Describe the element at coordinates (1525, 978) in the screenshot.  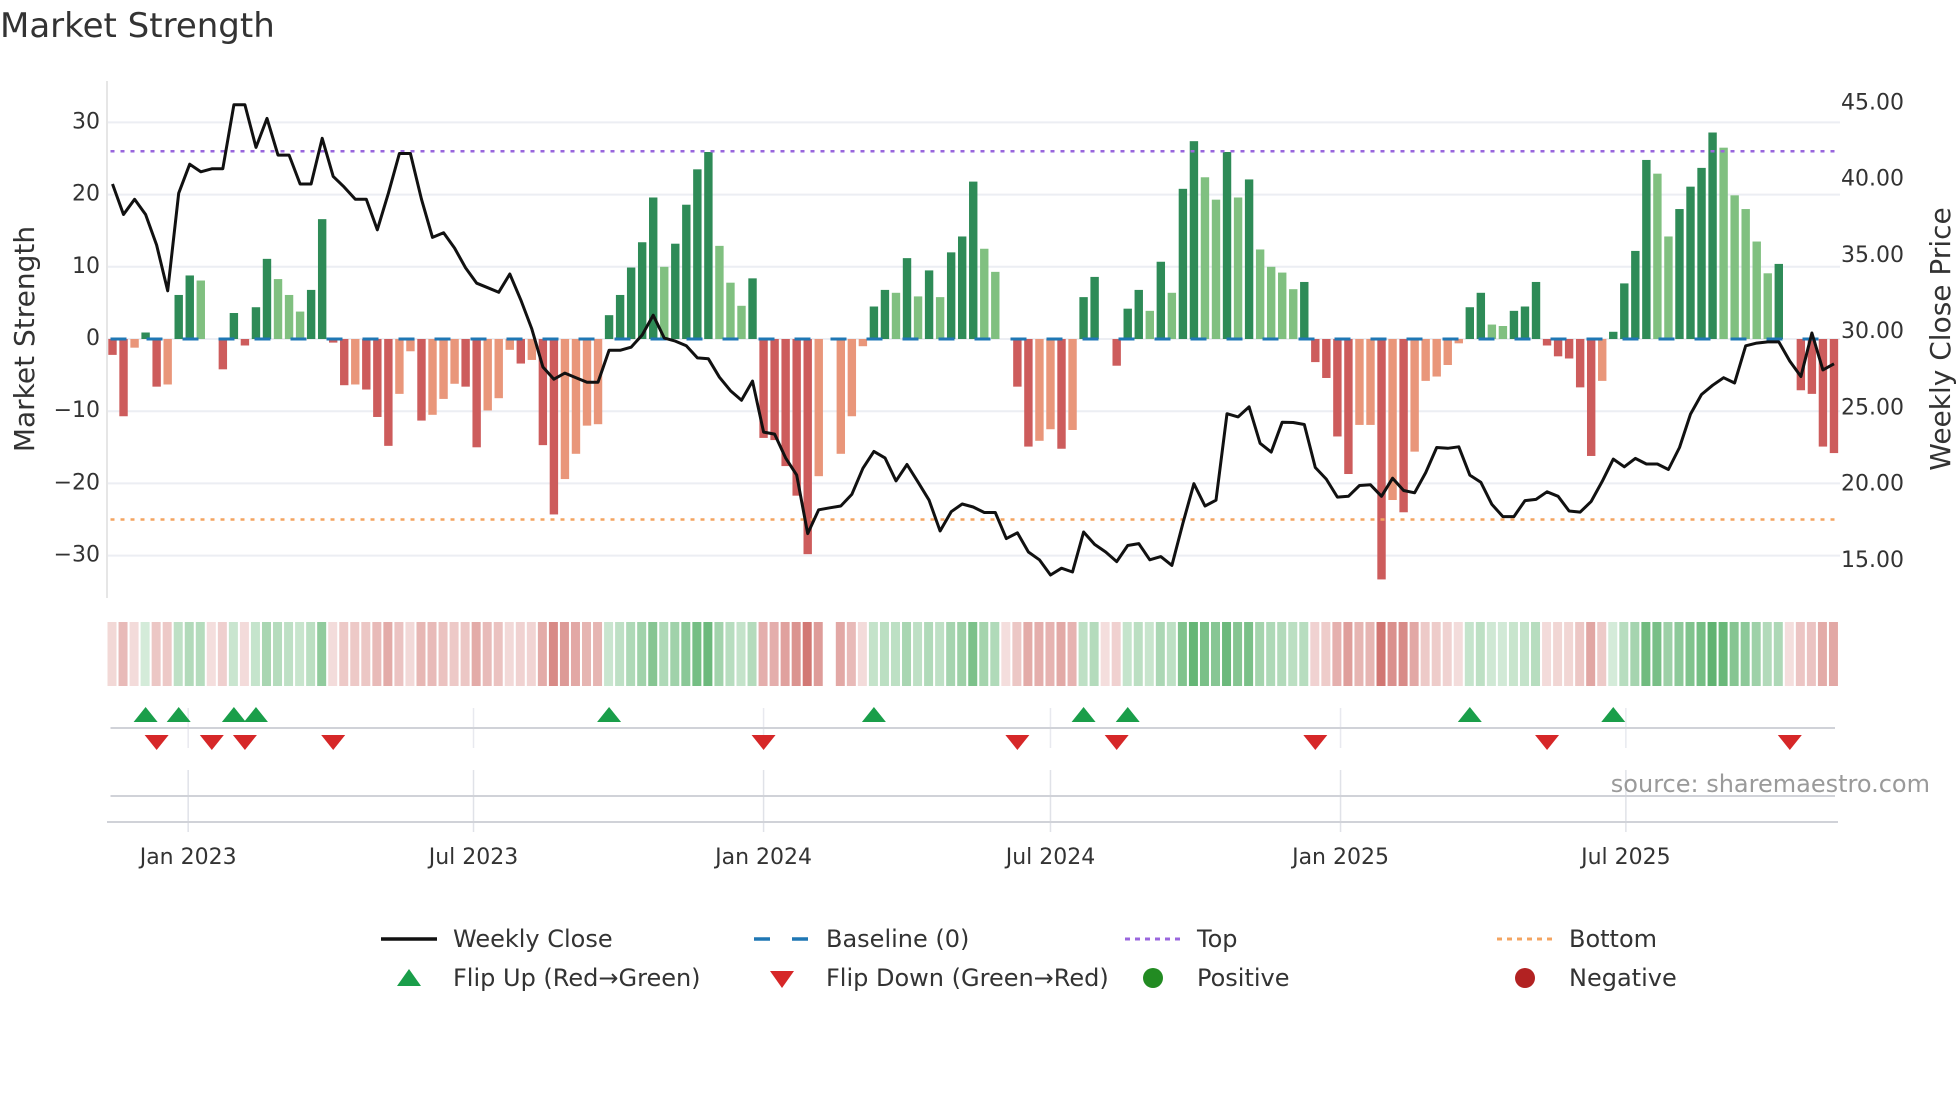
I see `circle-icon` at that location.